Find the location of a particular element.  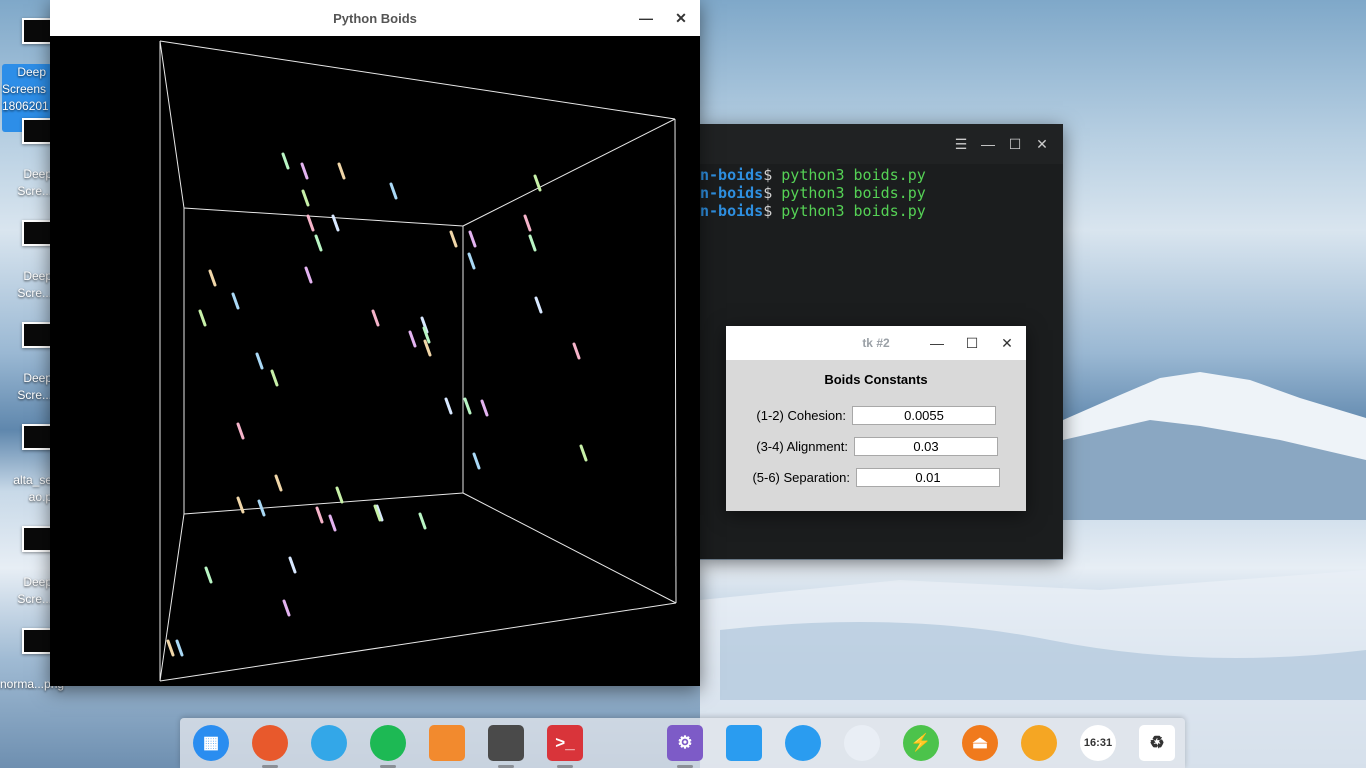

terminal-icon: >_ is located at coordinates (565, 743).